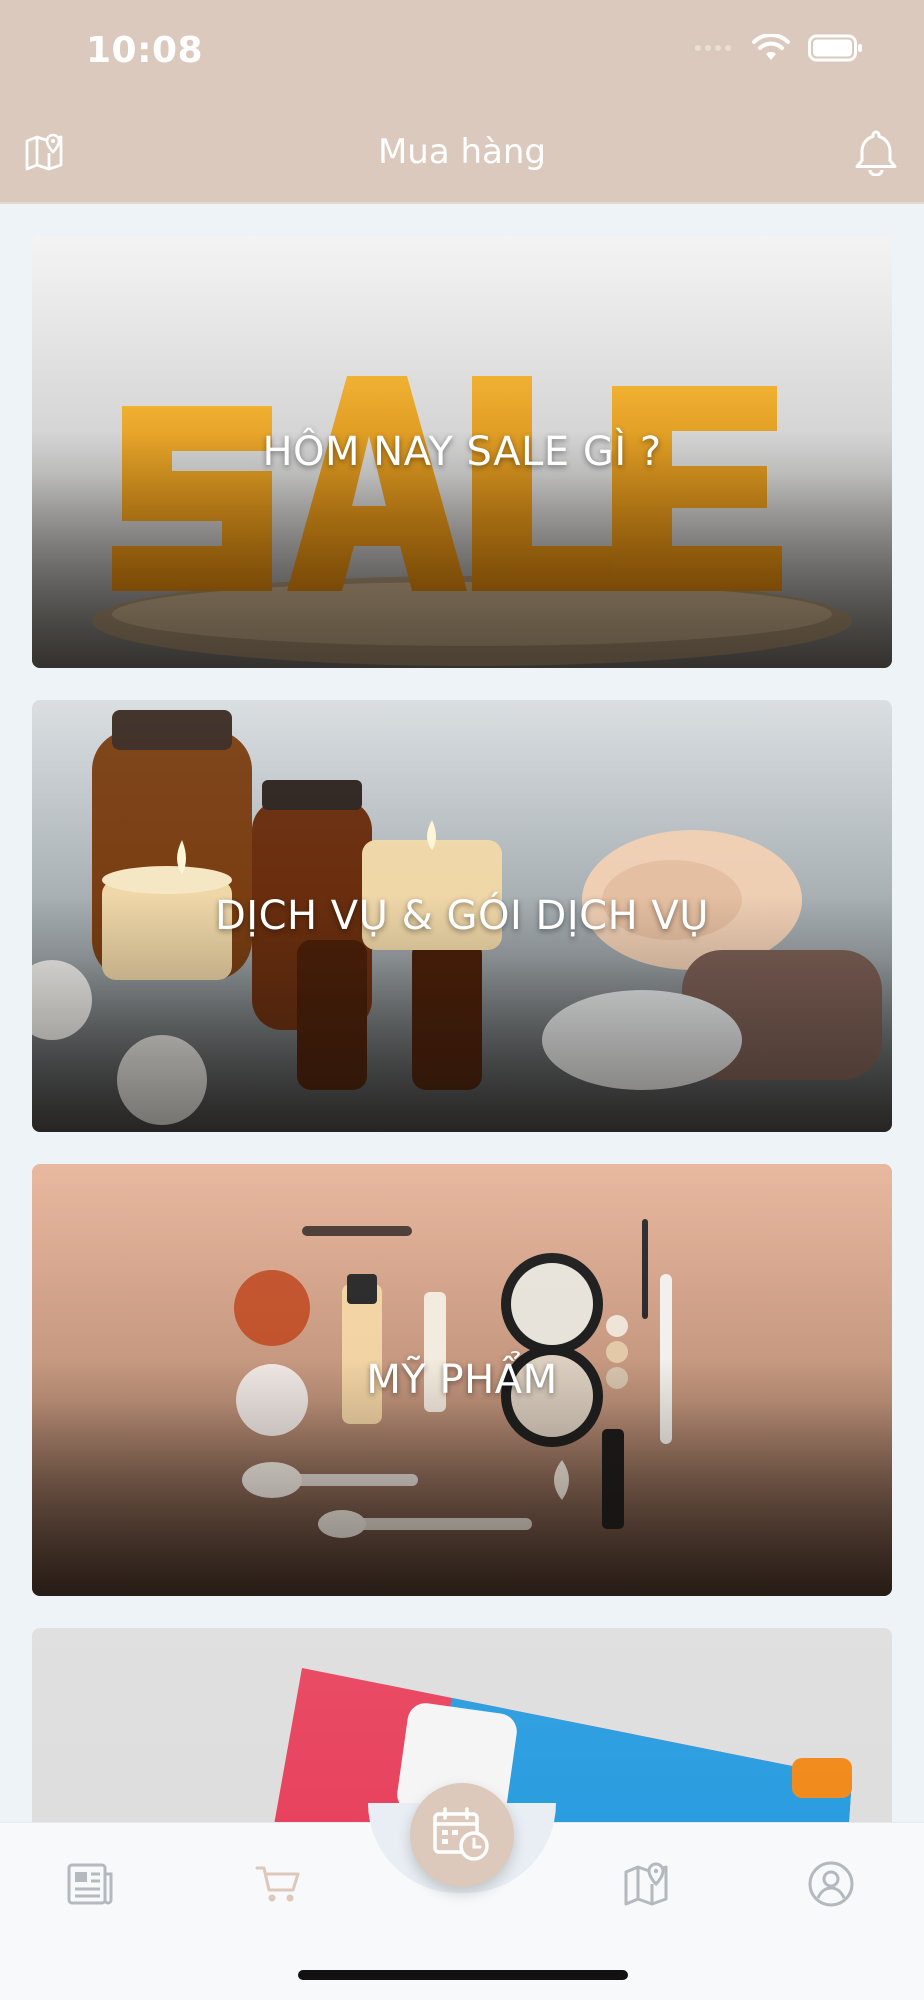 The width and height of the screenshot is (924, 2000). What do you see at coordinates (713, 48) in the screenshot?
I see `signal-icon` at bounding box center [713, 48].